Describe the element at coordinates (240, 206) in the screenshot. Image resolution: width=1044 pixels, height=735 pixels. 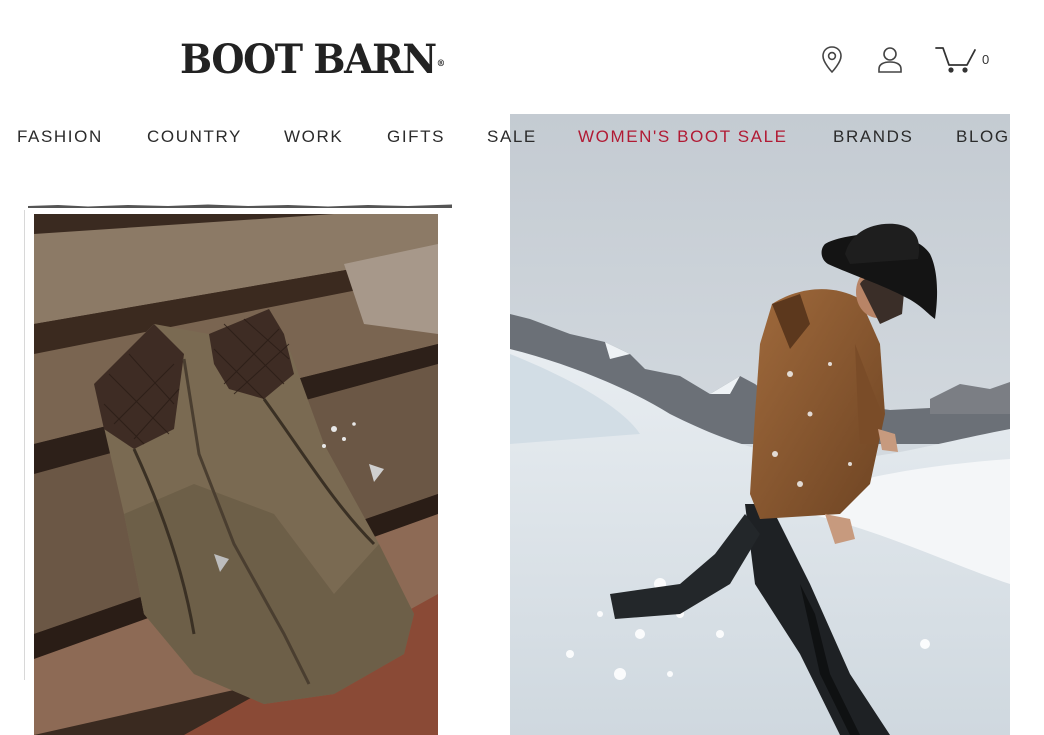
I see `torn-paper-edge` at that location.